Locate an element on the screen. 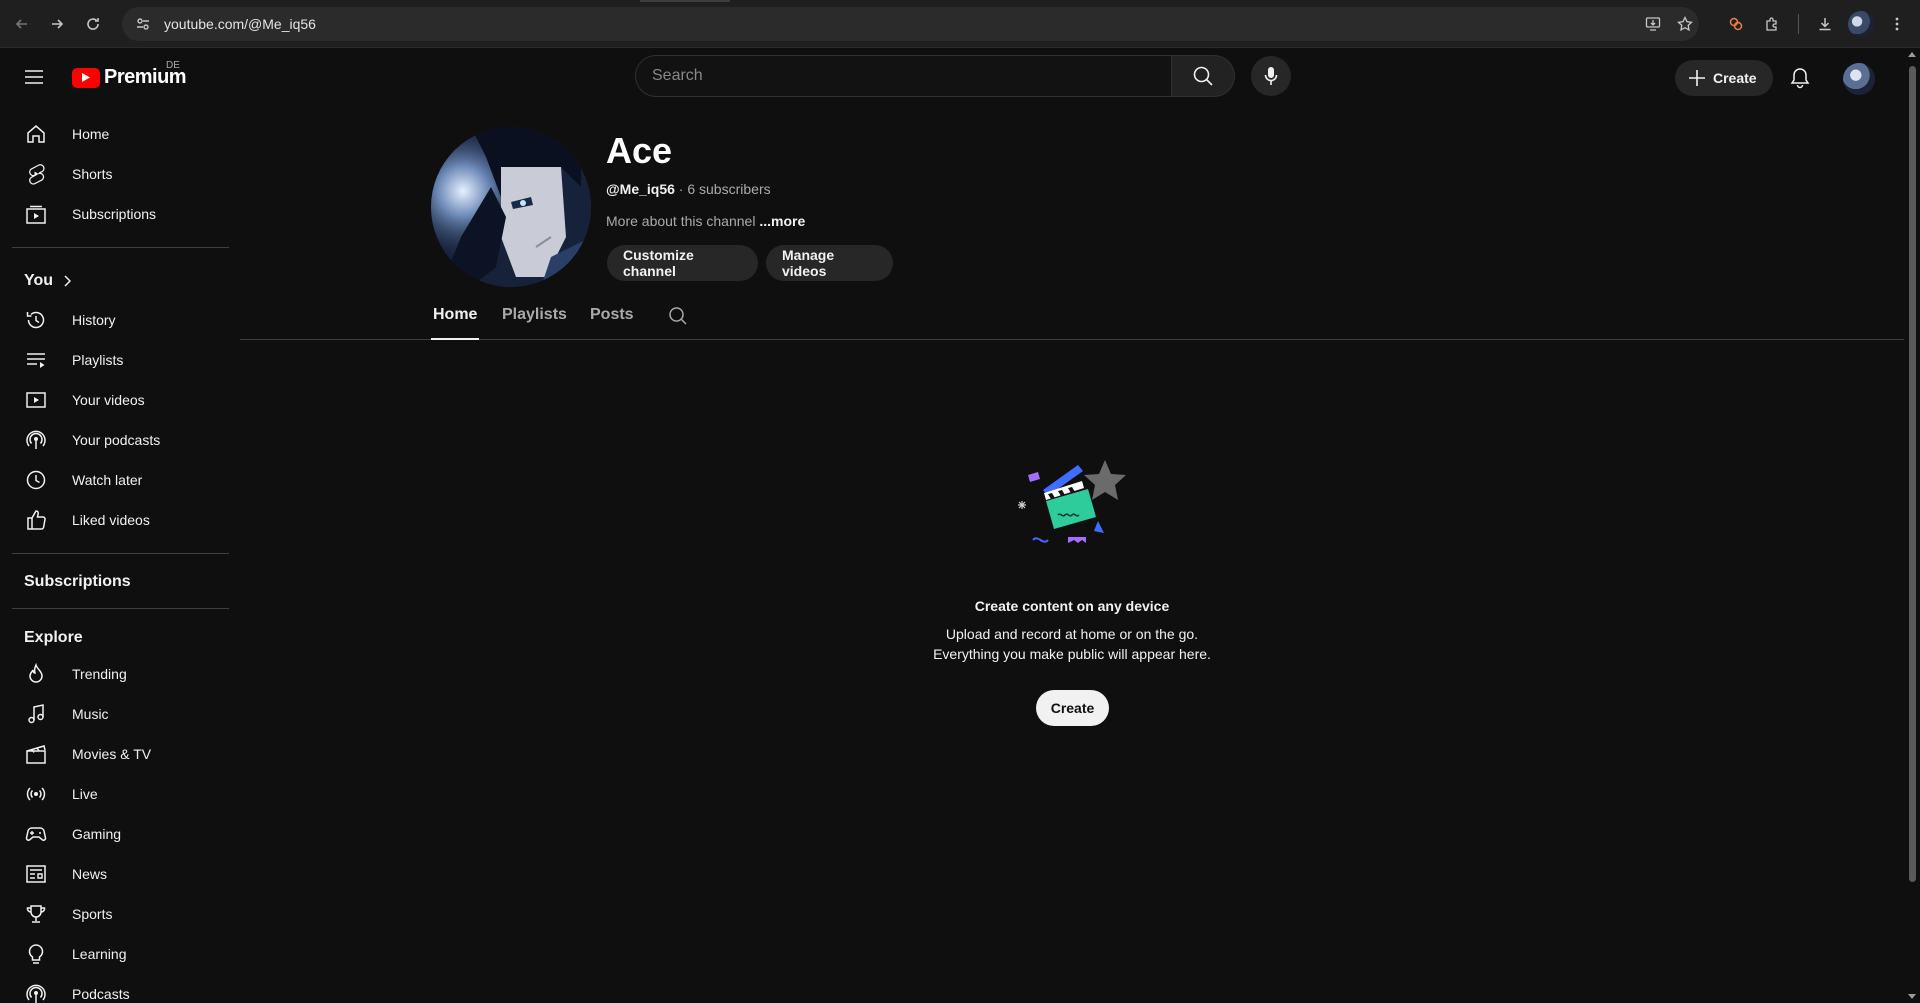  sidebar-item-learning: Learning is located at coordinates (120, 954).